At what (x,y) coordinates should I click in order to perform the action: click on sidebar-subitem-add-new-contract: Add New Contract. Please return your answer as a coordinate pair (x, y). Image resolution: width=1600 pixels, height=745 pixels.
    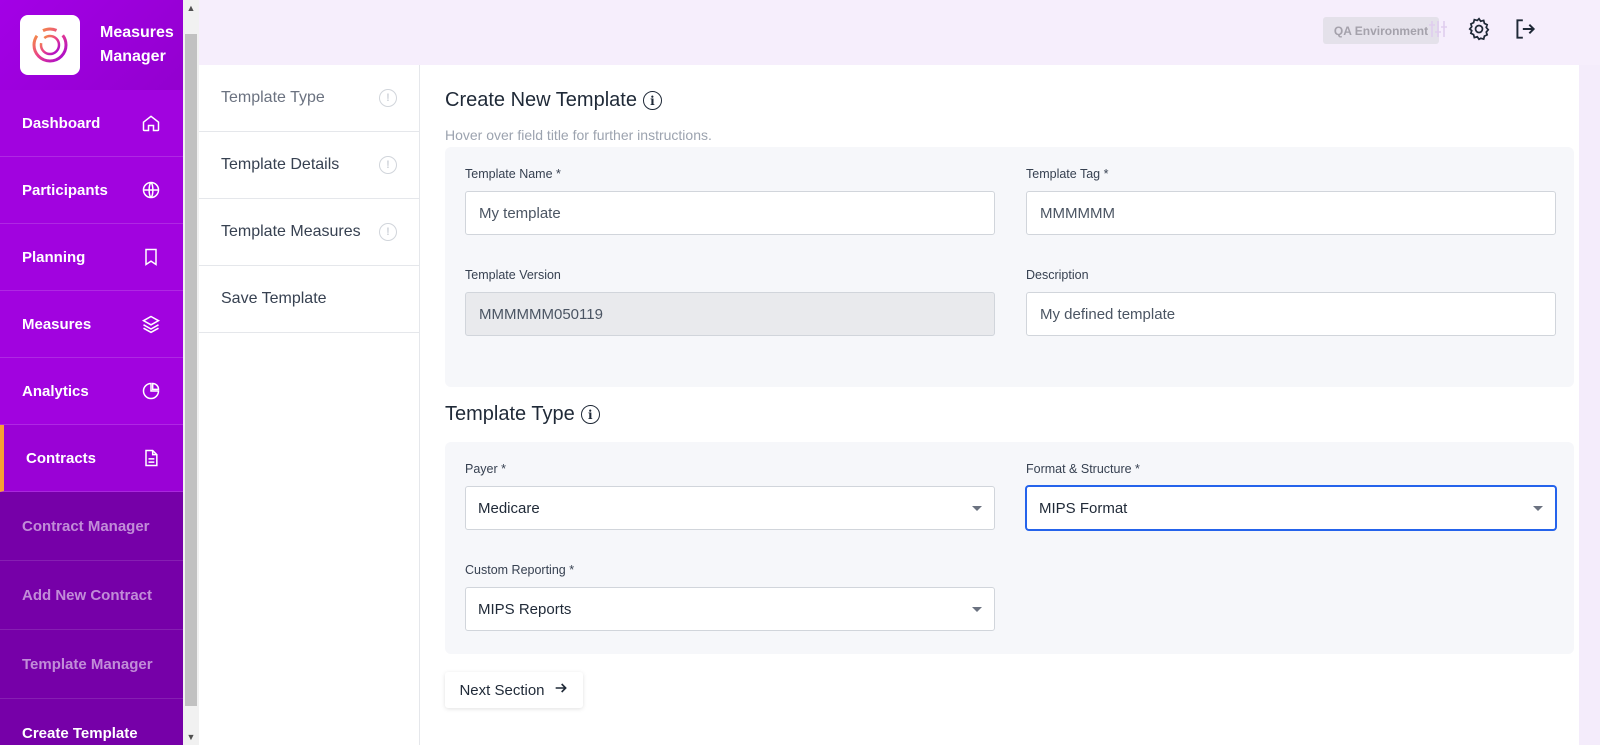
    Looking at the image, I should click on (91, 595).